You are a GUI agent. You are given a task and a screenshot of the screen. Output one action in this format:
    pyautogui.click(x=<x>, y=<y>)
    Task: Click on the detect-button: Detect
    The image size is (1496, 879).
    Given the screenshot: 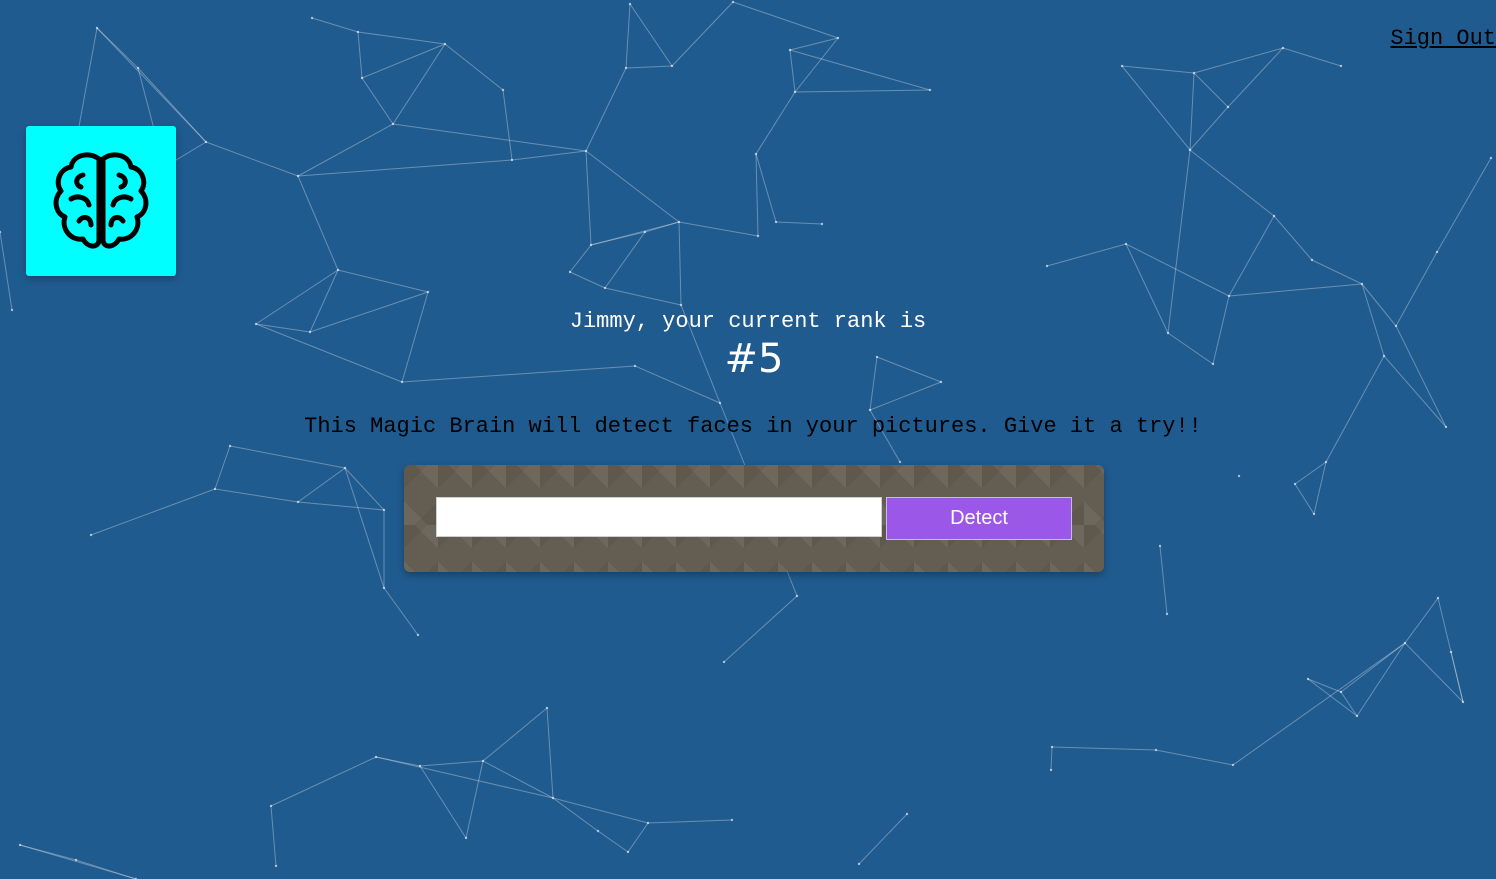 What is the action you would take?
    pyautogui.click(x=979, y=518)
    